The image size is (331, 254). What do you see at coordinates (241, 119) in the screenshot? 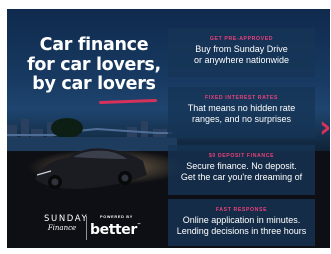
I see `feature-line: ranges, and no surprises` at bounding box center [241, 119].